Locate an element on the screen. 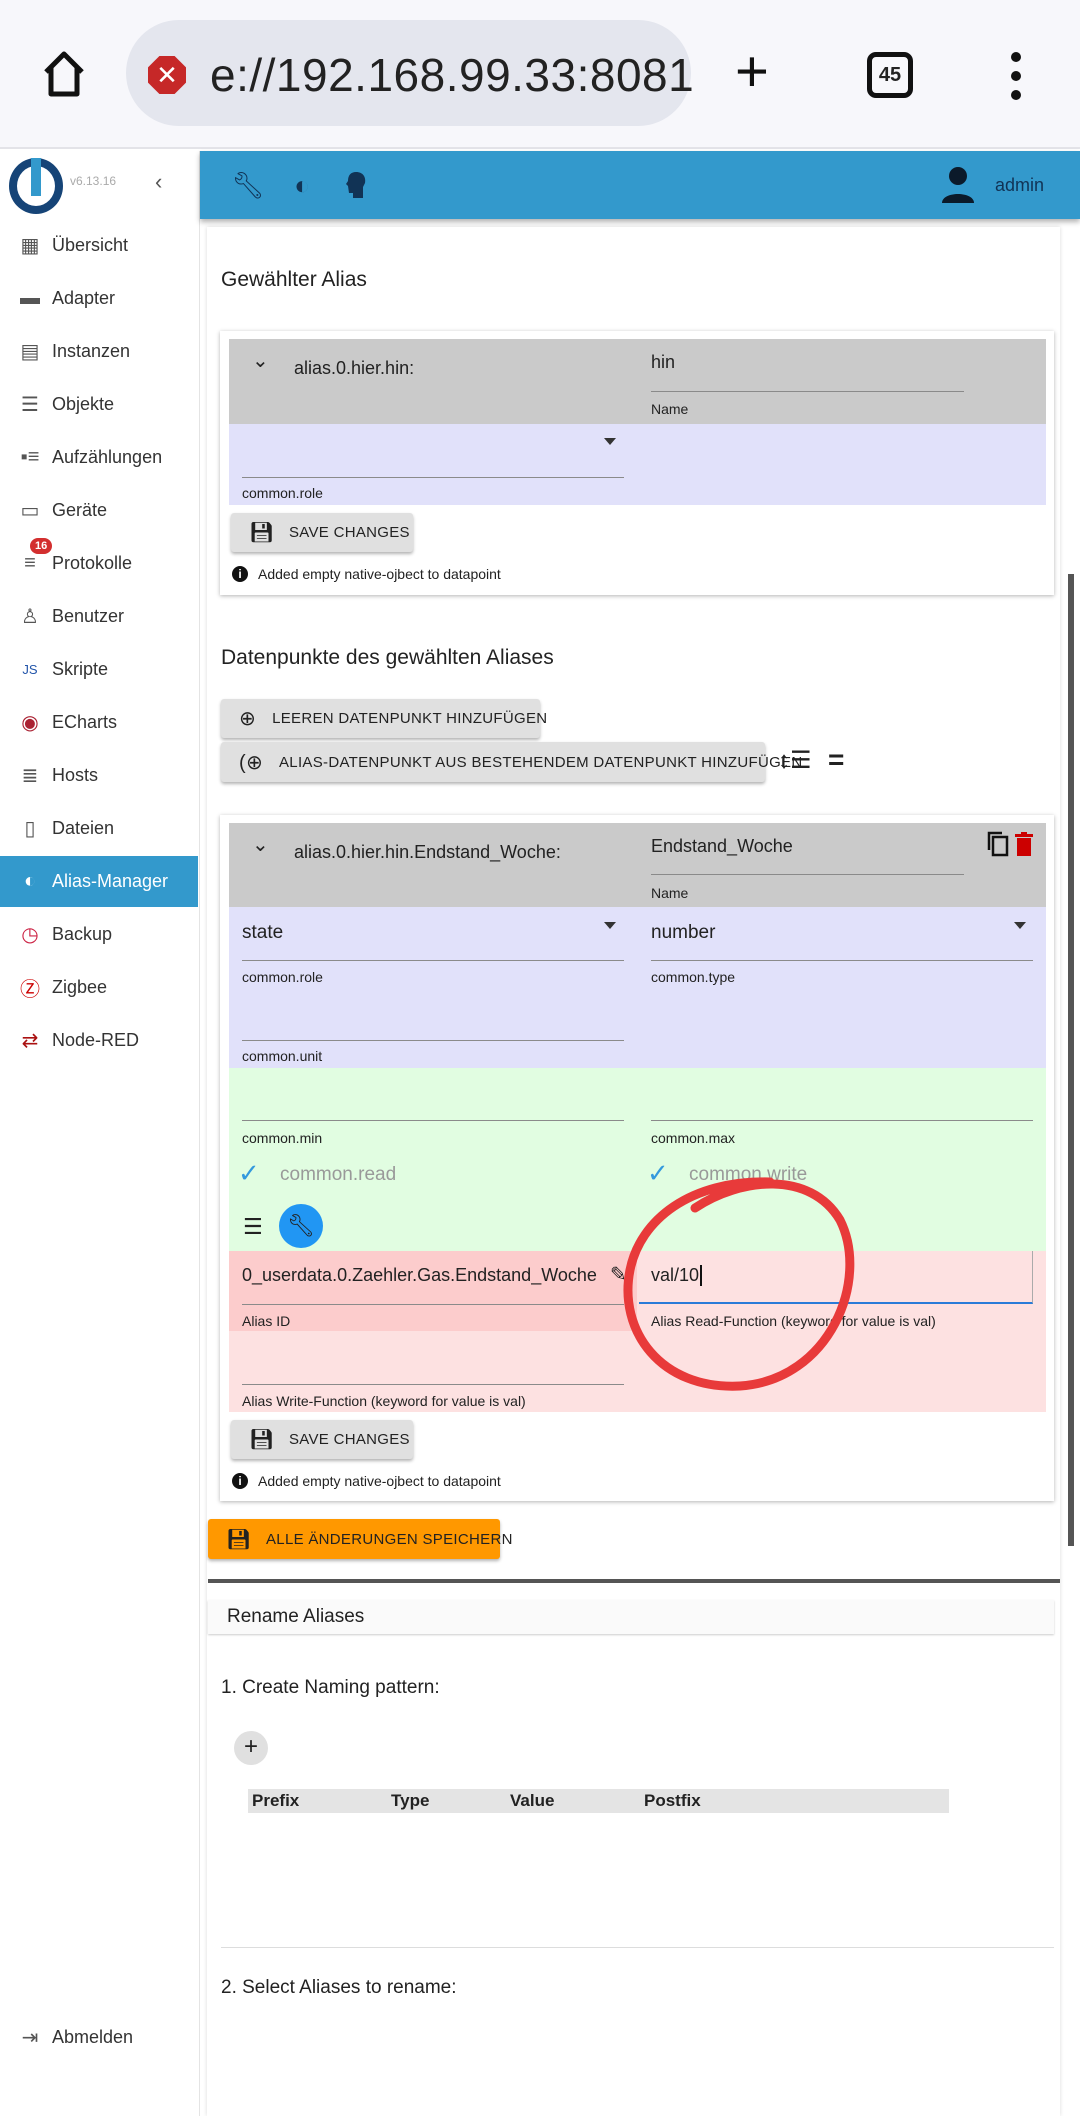  sidebar-item-aufz-hlungen: ▪≡ Aufzählungen is located at coordinates (99, 457).